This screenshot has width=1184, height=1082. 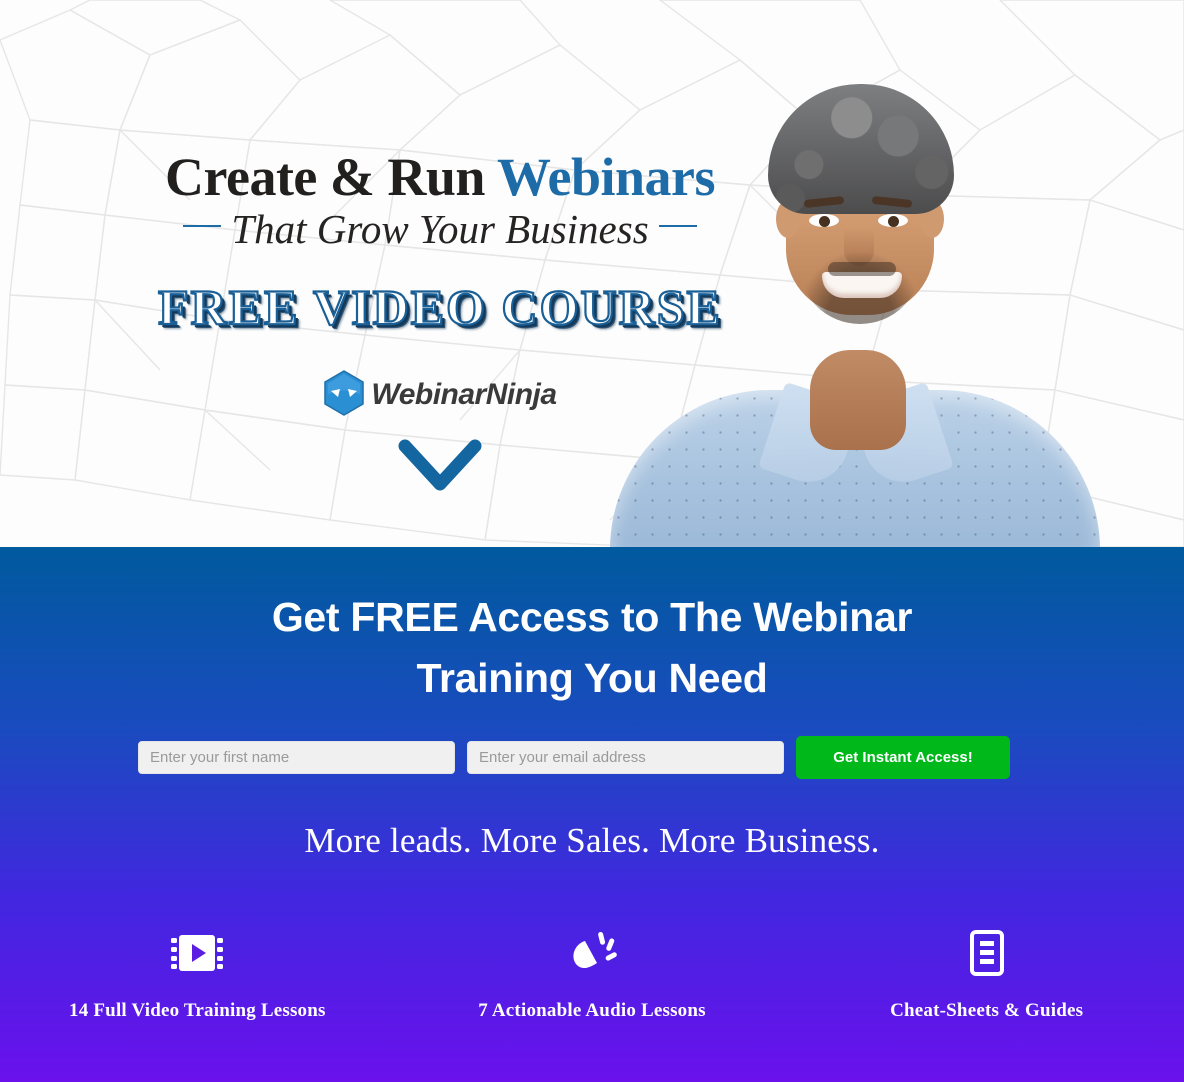 I want to click on chevron-down-icon, so click(x=440, y=466).